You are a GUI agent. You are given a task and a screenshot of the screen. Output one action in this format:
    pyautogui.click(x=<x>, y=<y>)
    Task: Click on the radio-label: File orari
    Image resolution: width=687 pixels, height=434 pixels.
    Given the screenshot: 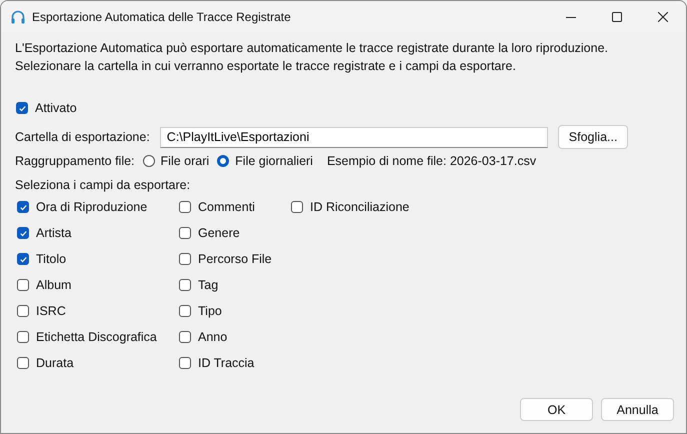 What is the action you would take?
    pyautogui.click(x=185, y=161)
    